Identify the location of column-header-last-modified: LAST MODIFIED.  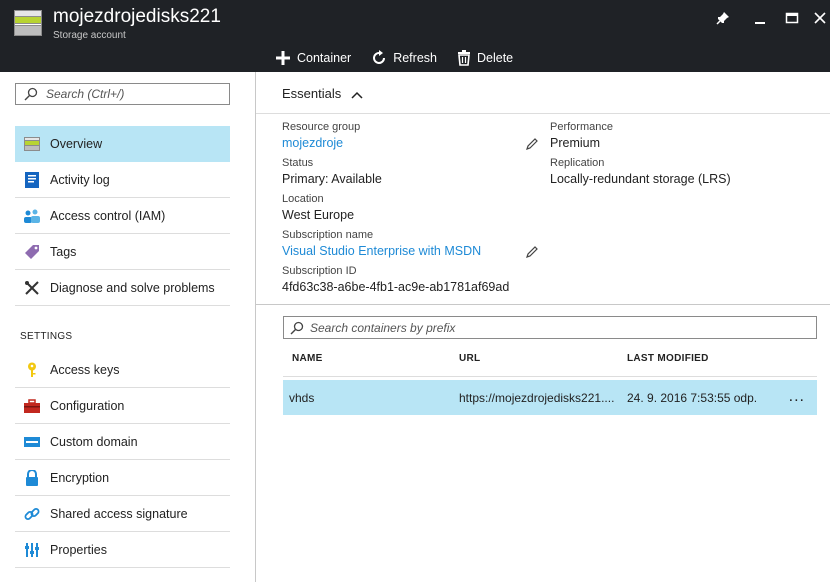
(668, 358).